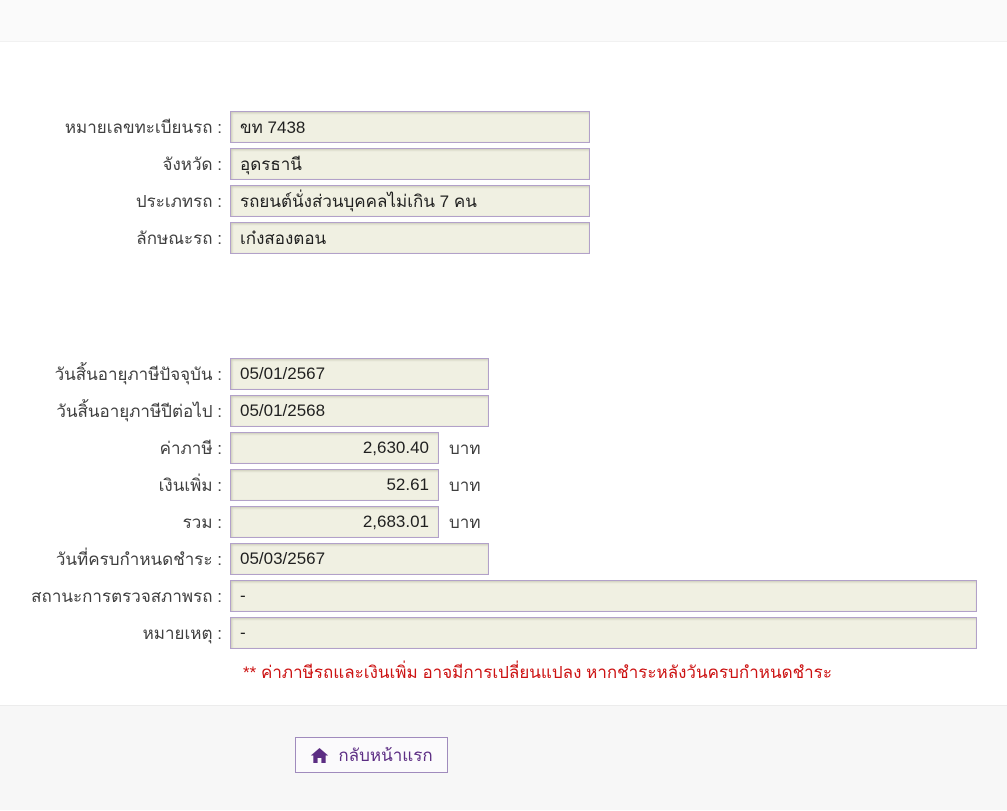  I want to click on total-input, so click(334, 522).